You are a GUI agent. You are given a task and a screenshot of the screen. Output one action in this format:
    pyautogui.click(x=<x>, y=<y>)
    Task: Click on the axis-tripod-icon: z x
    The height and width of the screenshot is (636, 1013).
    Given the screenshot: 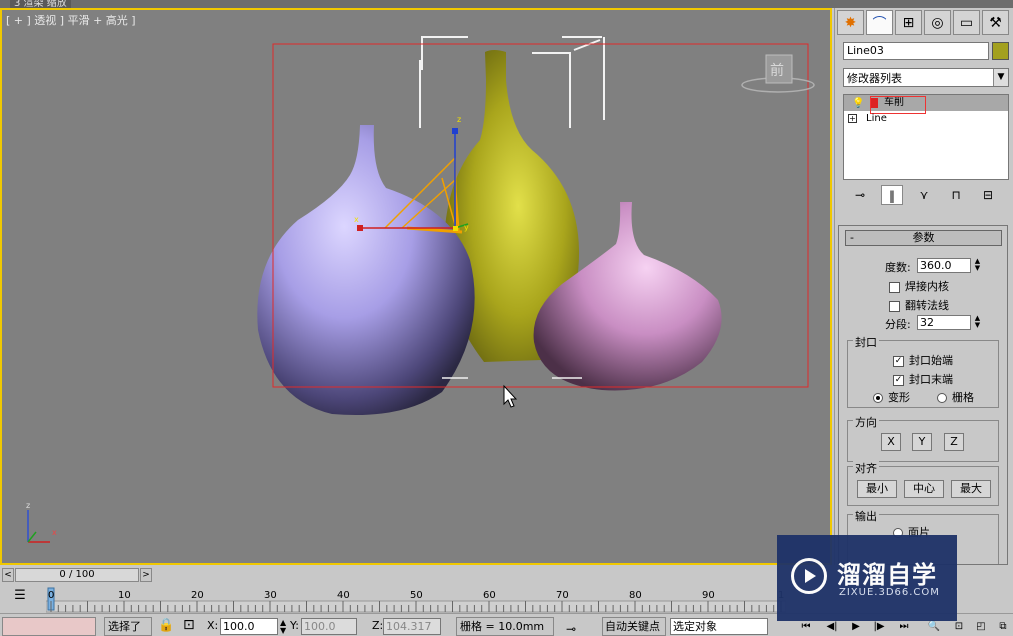 What is the action you would take?
    pyautogui.click(x=41, y=522)
    